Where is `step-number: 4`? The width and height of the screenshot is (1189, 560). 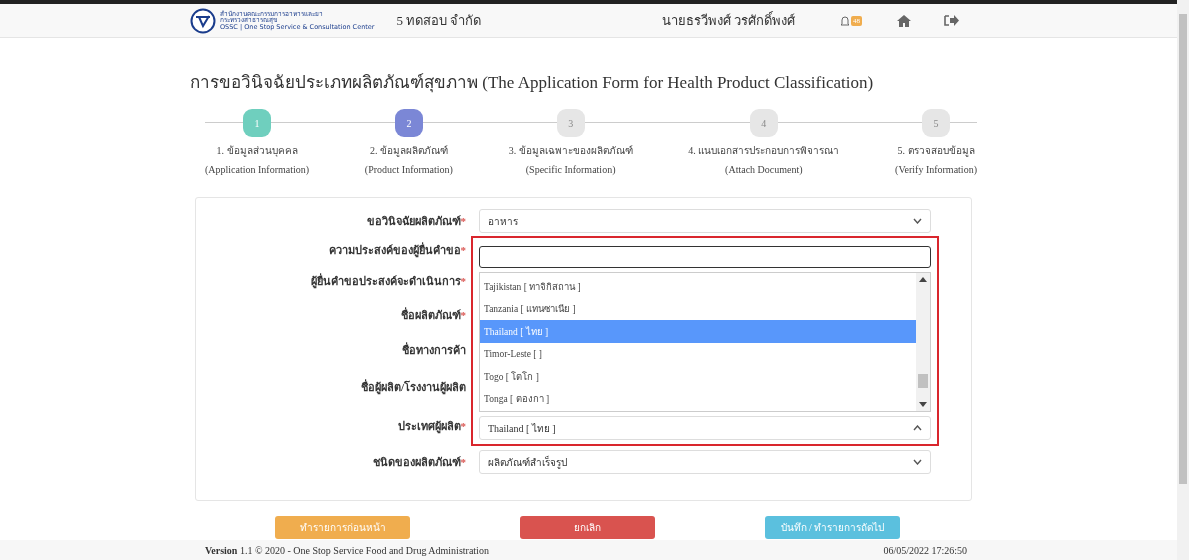 step-number: 4 is located at coordinates (763, 123).